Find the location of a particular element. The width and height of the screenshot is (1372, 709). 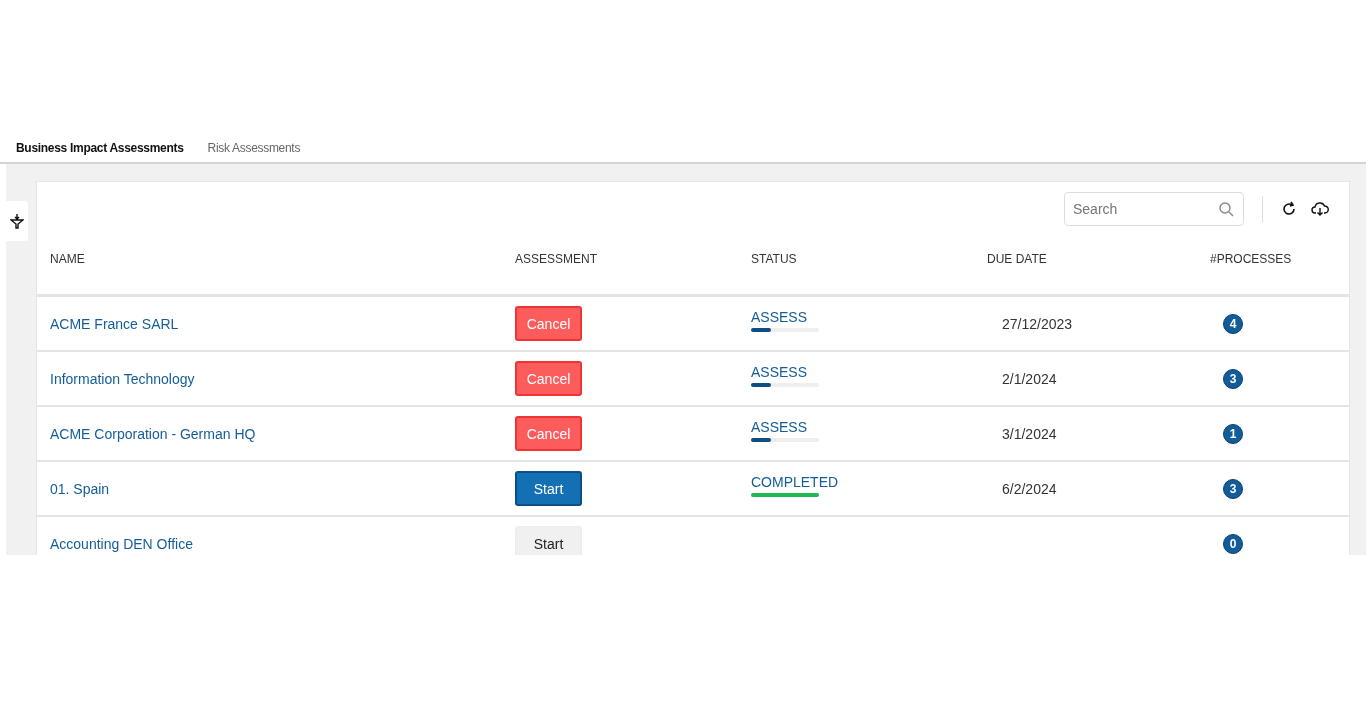

due-date: 2/1/2024 is located at coordinates (1029, 378).